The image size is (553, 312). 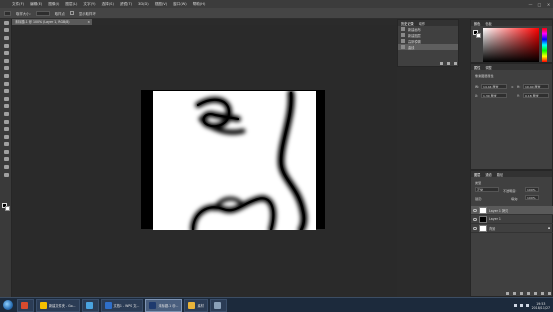 What do you see at coordinates (6, 114) in the screenshot?
I see `blur-tool-icon` at bounding box center [6, 114].